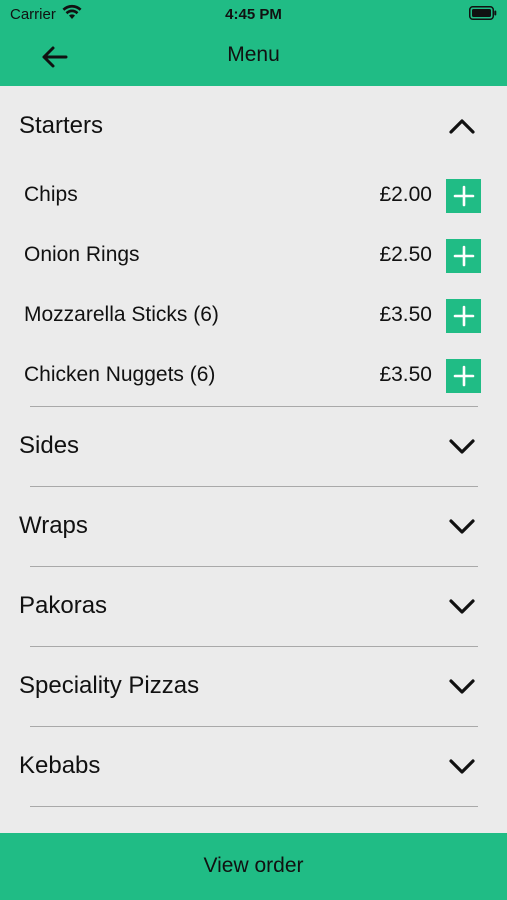  Describe the element at coordinates (253, 54) in the screenshot. I see `page-title: Menu` at that location.